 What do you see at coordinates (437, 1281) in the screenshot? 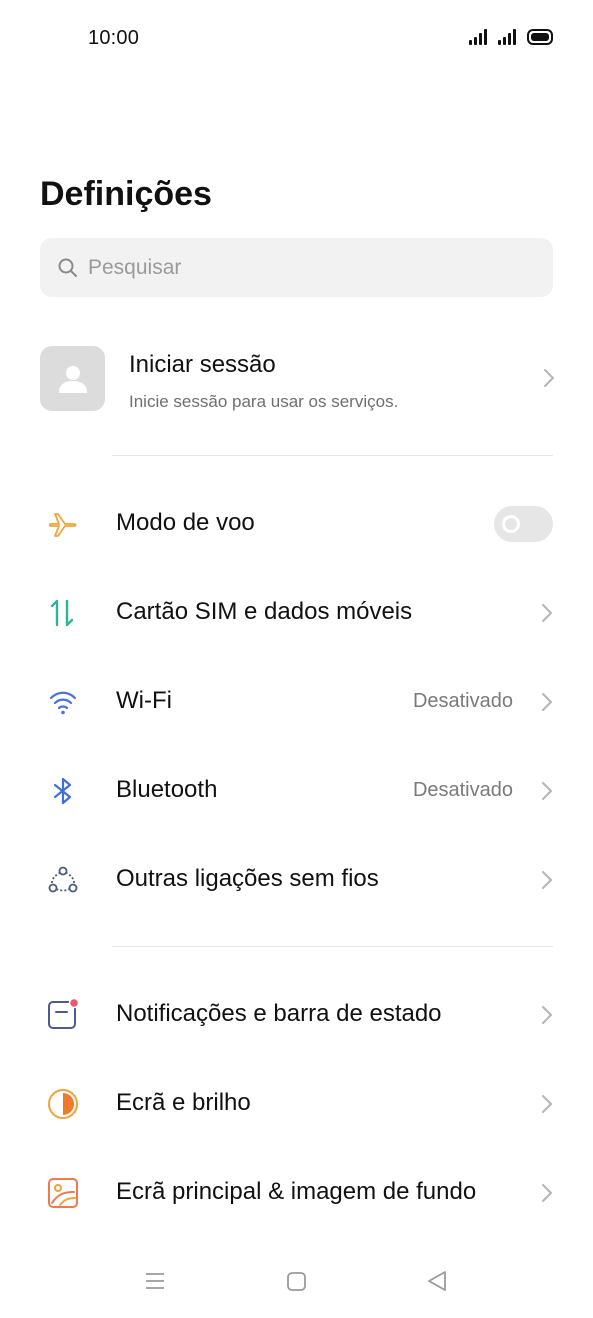
I see `back-icon` at bounding box center [437, 1281].